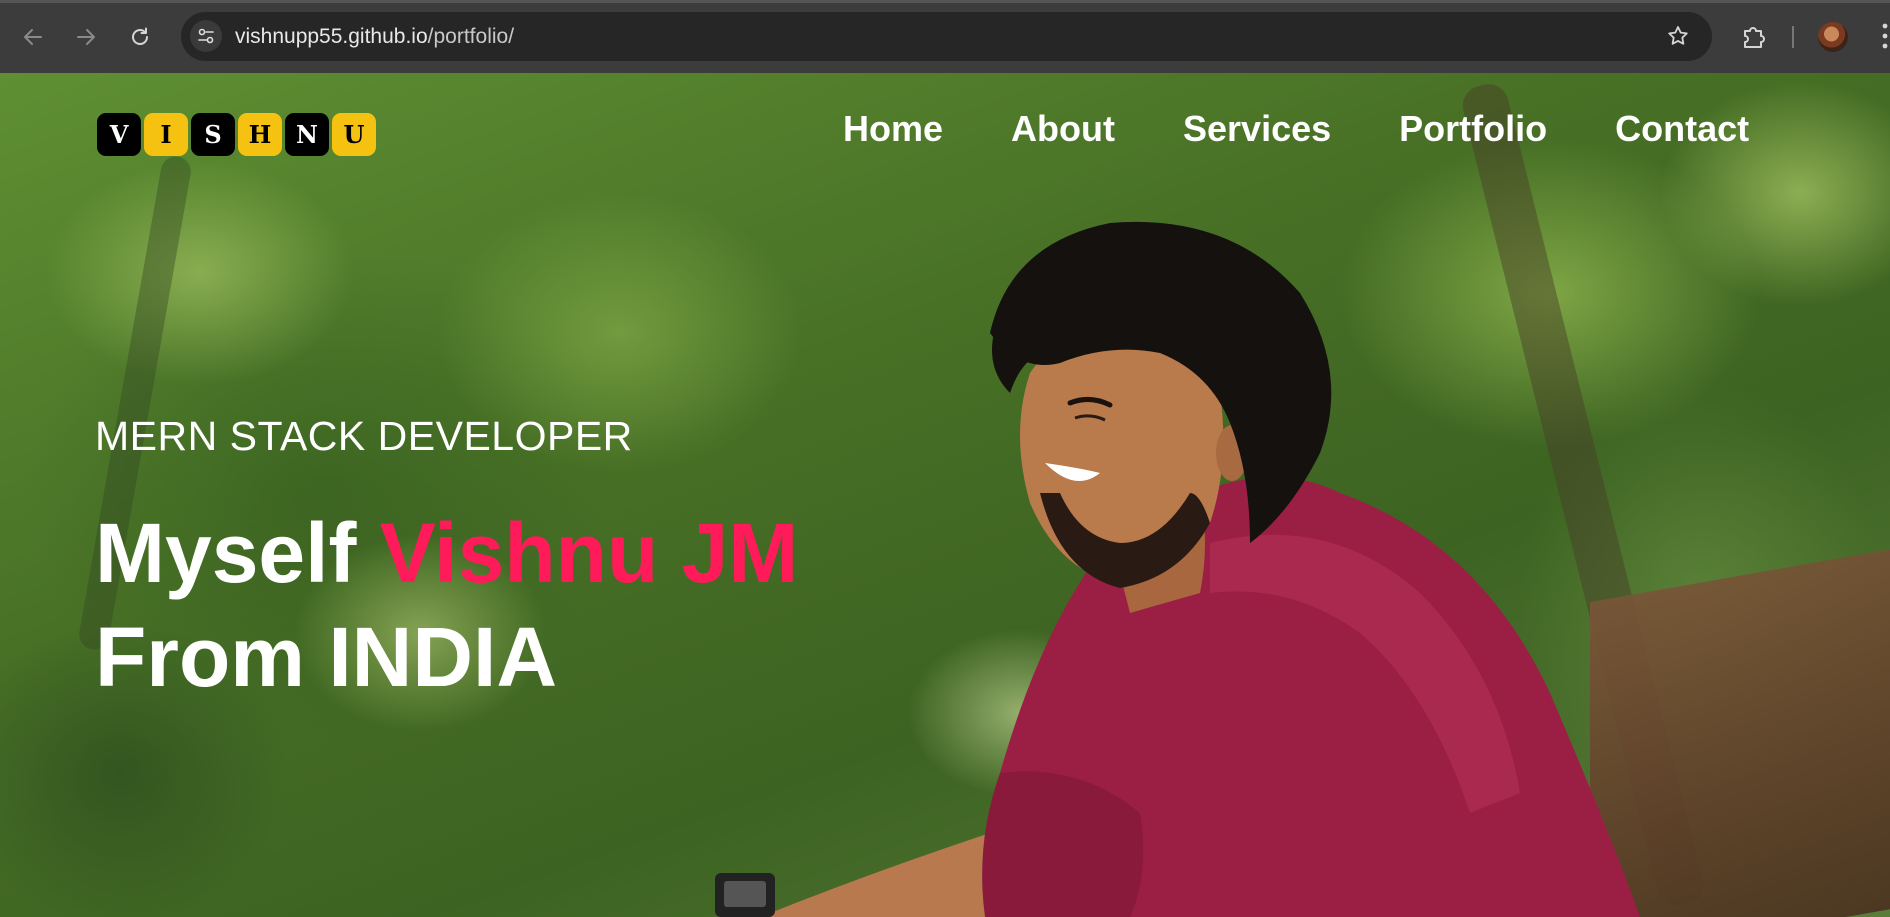  What do you see at coordinates (1473, 129) in the screenshot?
I see `nav-link-portfolio: Portfolio` at bounding box center [1473, 129].